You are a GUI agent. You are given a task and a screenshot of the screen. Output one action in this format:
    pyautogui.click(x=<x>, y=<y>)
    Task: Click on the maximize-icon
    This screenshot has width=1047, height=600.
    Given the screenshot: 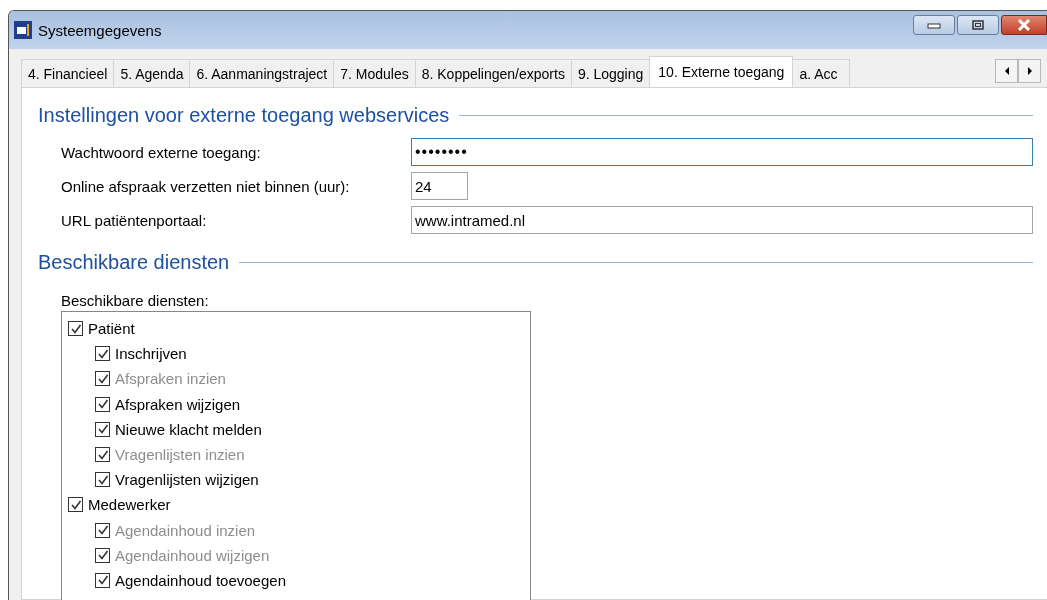 What is the action you would take?
    pyautogui.click(x=978, y=25)
    